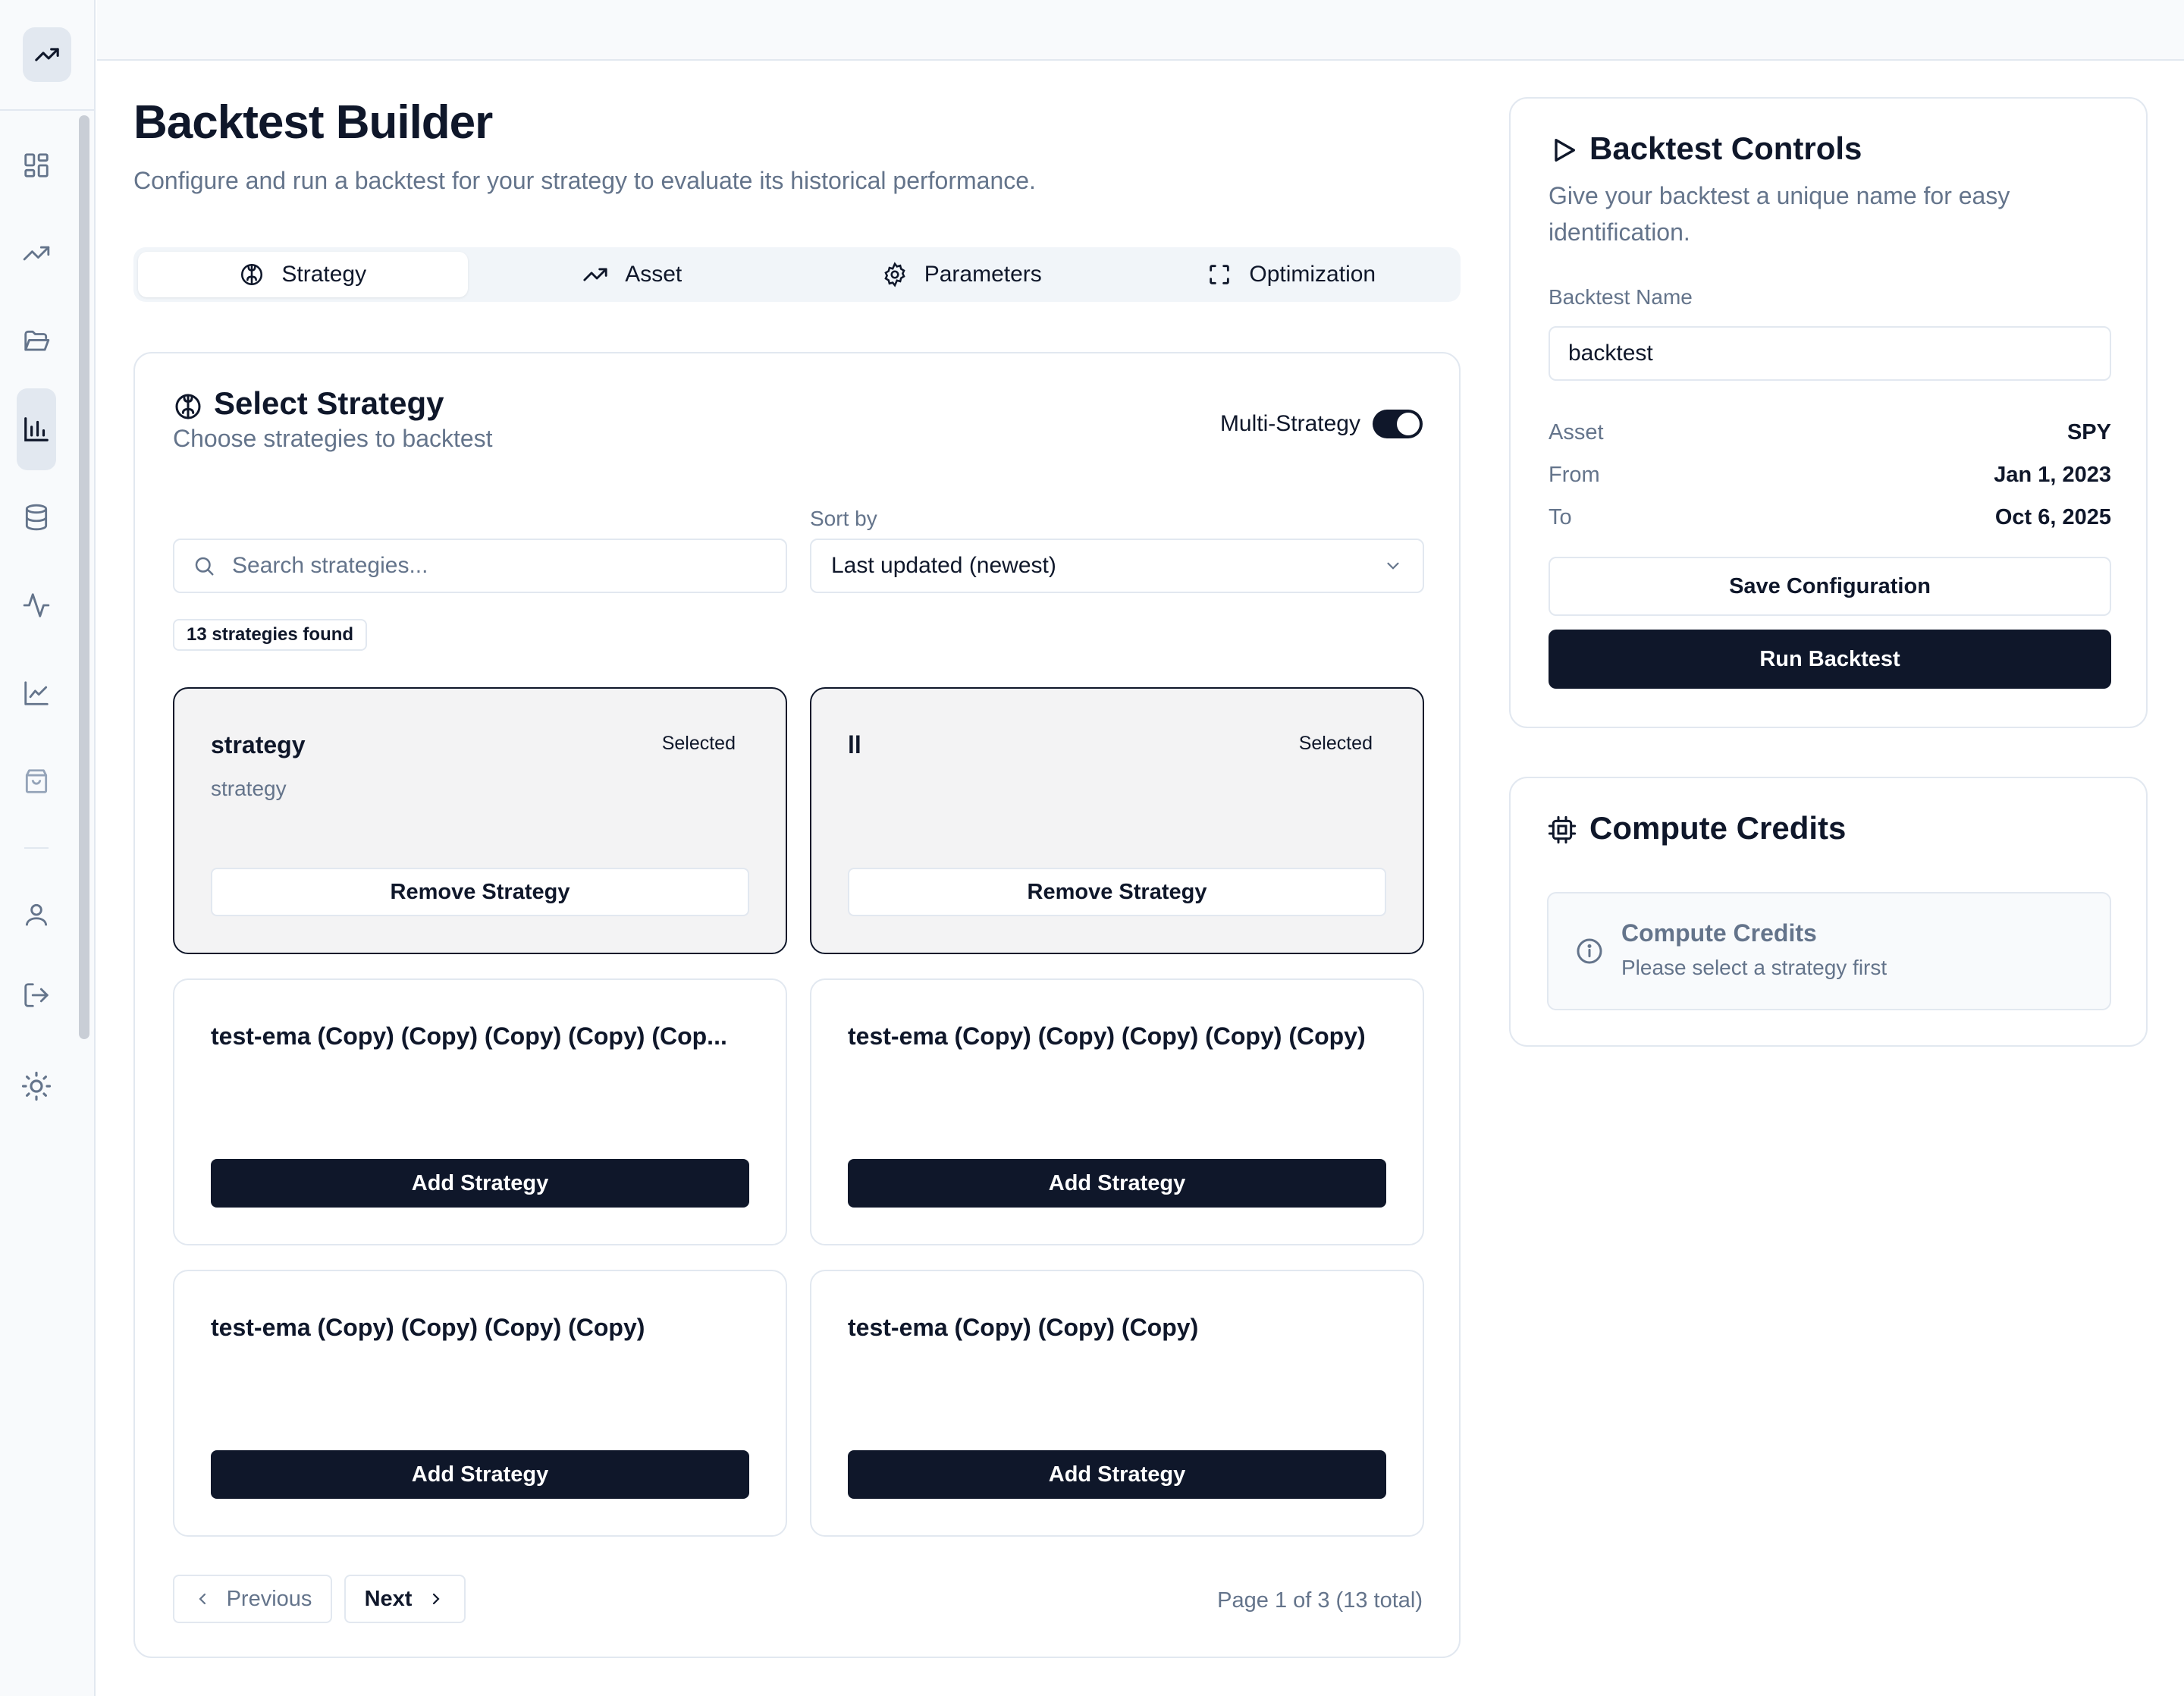 The width and height of the screenshot is (2184, 1696). I want to click on search-input, so click(497, 566).